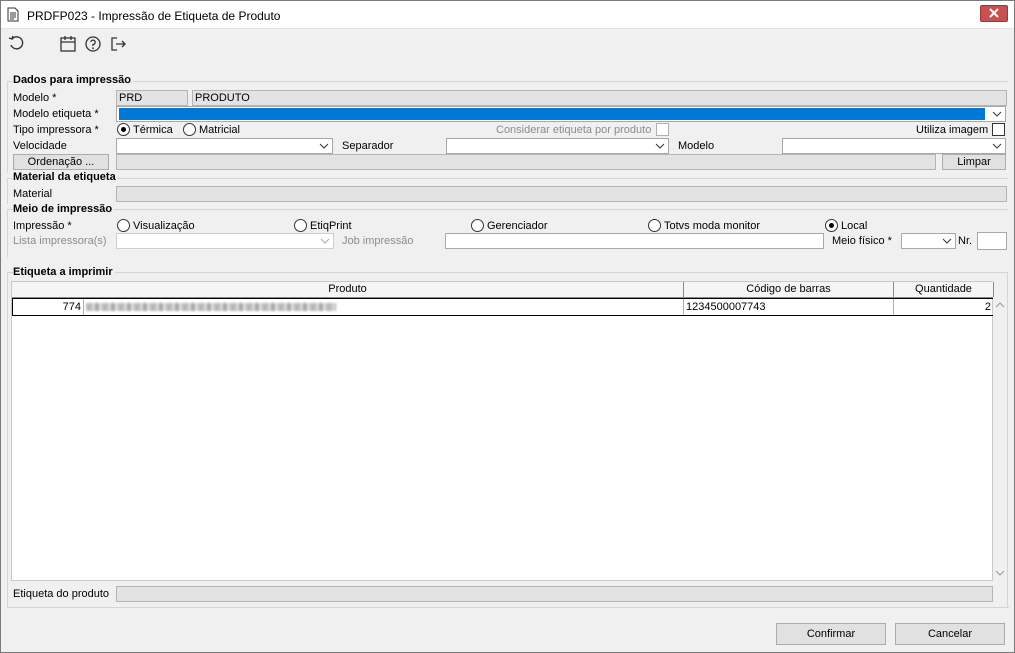  I want to click on meio-group-title: Meio de impressão, so click(64, 209).